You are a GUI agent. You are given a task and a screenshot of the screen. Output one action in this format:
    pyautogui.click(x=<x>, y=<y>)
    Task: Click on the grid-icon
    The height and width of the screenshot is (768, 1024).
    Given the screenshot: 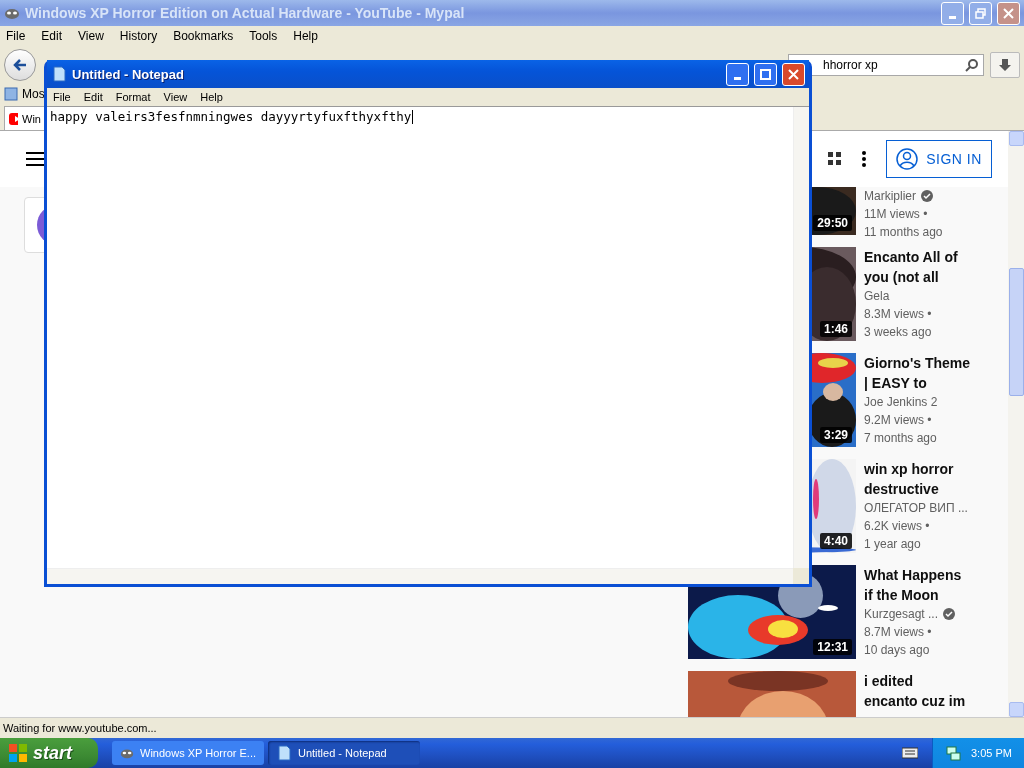 What is the action you would take?
    pyautogui.click(x=835, y=159)
    